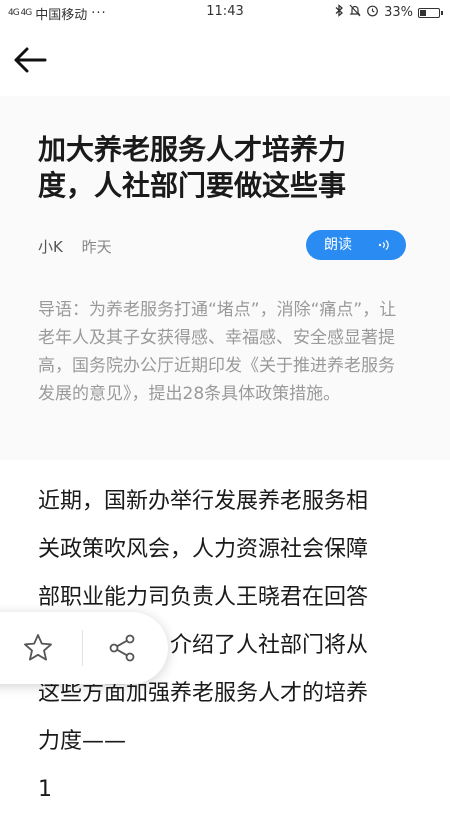 The height and width of the screenshot is (814, 450). Describe the element at coordinates (430, 12) in the screenshot. I see `battery-icon` at that location.